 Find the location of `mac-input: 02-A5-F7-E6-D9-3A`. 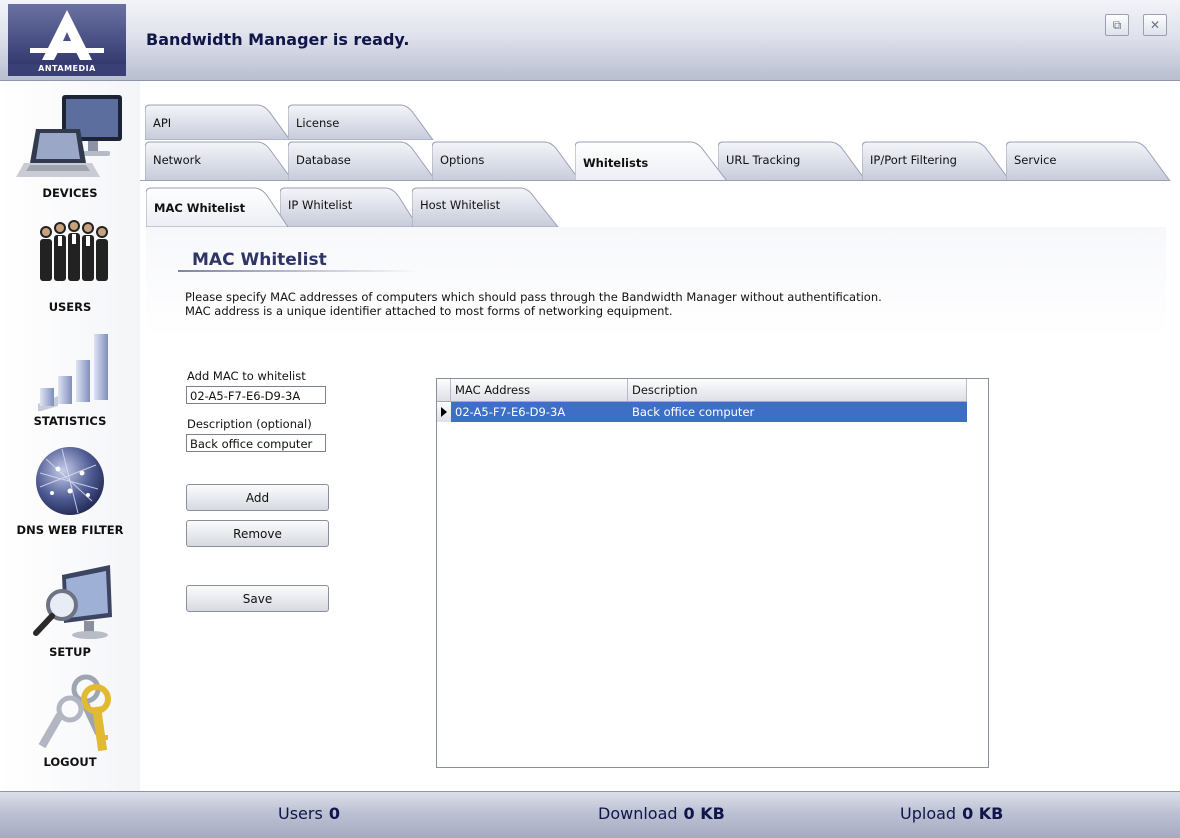

mac-input: 02-A5-F7-E6-D9-3A is located at coordinates (256, 395).